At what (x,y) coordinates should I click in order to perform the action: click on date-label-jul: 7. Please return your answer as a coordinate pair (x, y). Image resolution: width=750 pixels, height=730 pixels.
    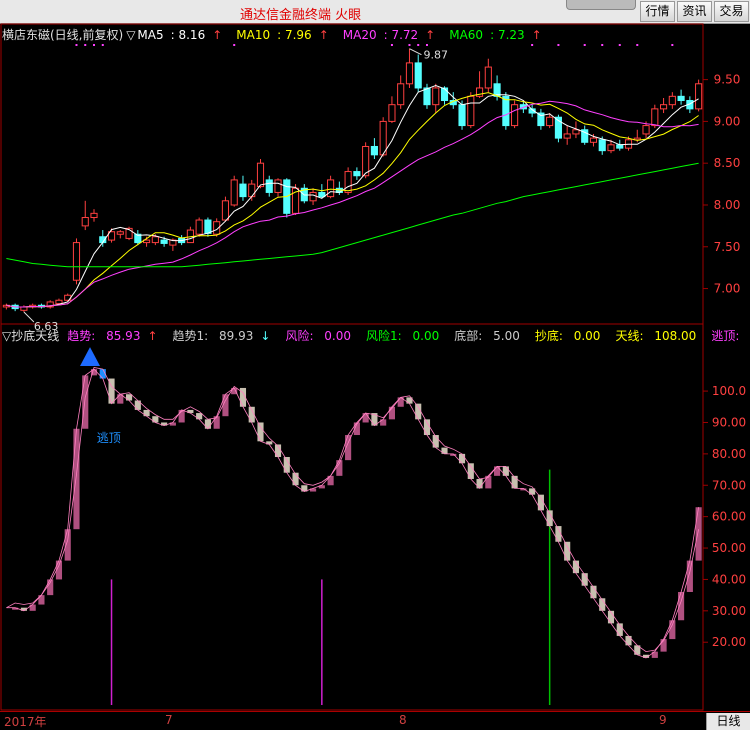
    Looking at the image, I should click on (169, 720).